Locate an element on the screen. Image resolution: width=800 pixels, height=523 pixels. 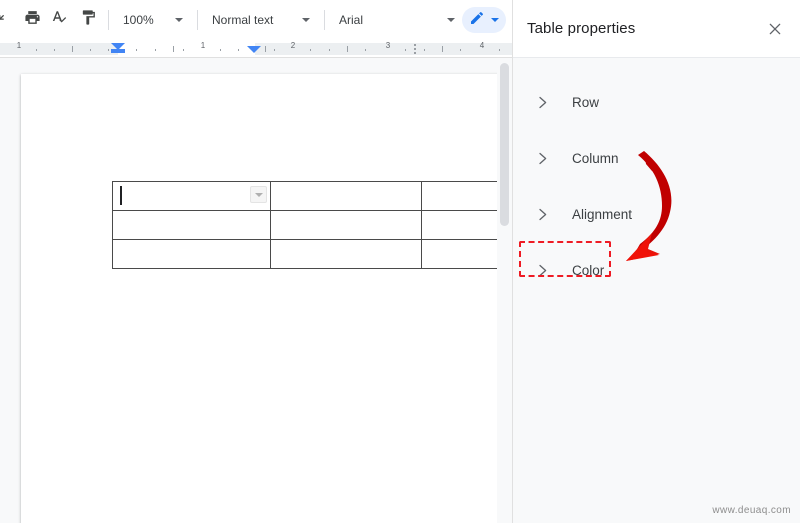
ruler-number: 3 is located at coordinates (388, 45).